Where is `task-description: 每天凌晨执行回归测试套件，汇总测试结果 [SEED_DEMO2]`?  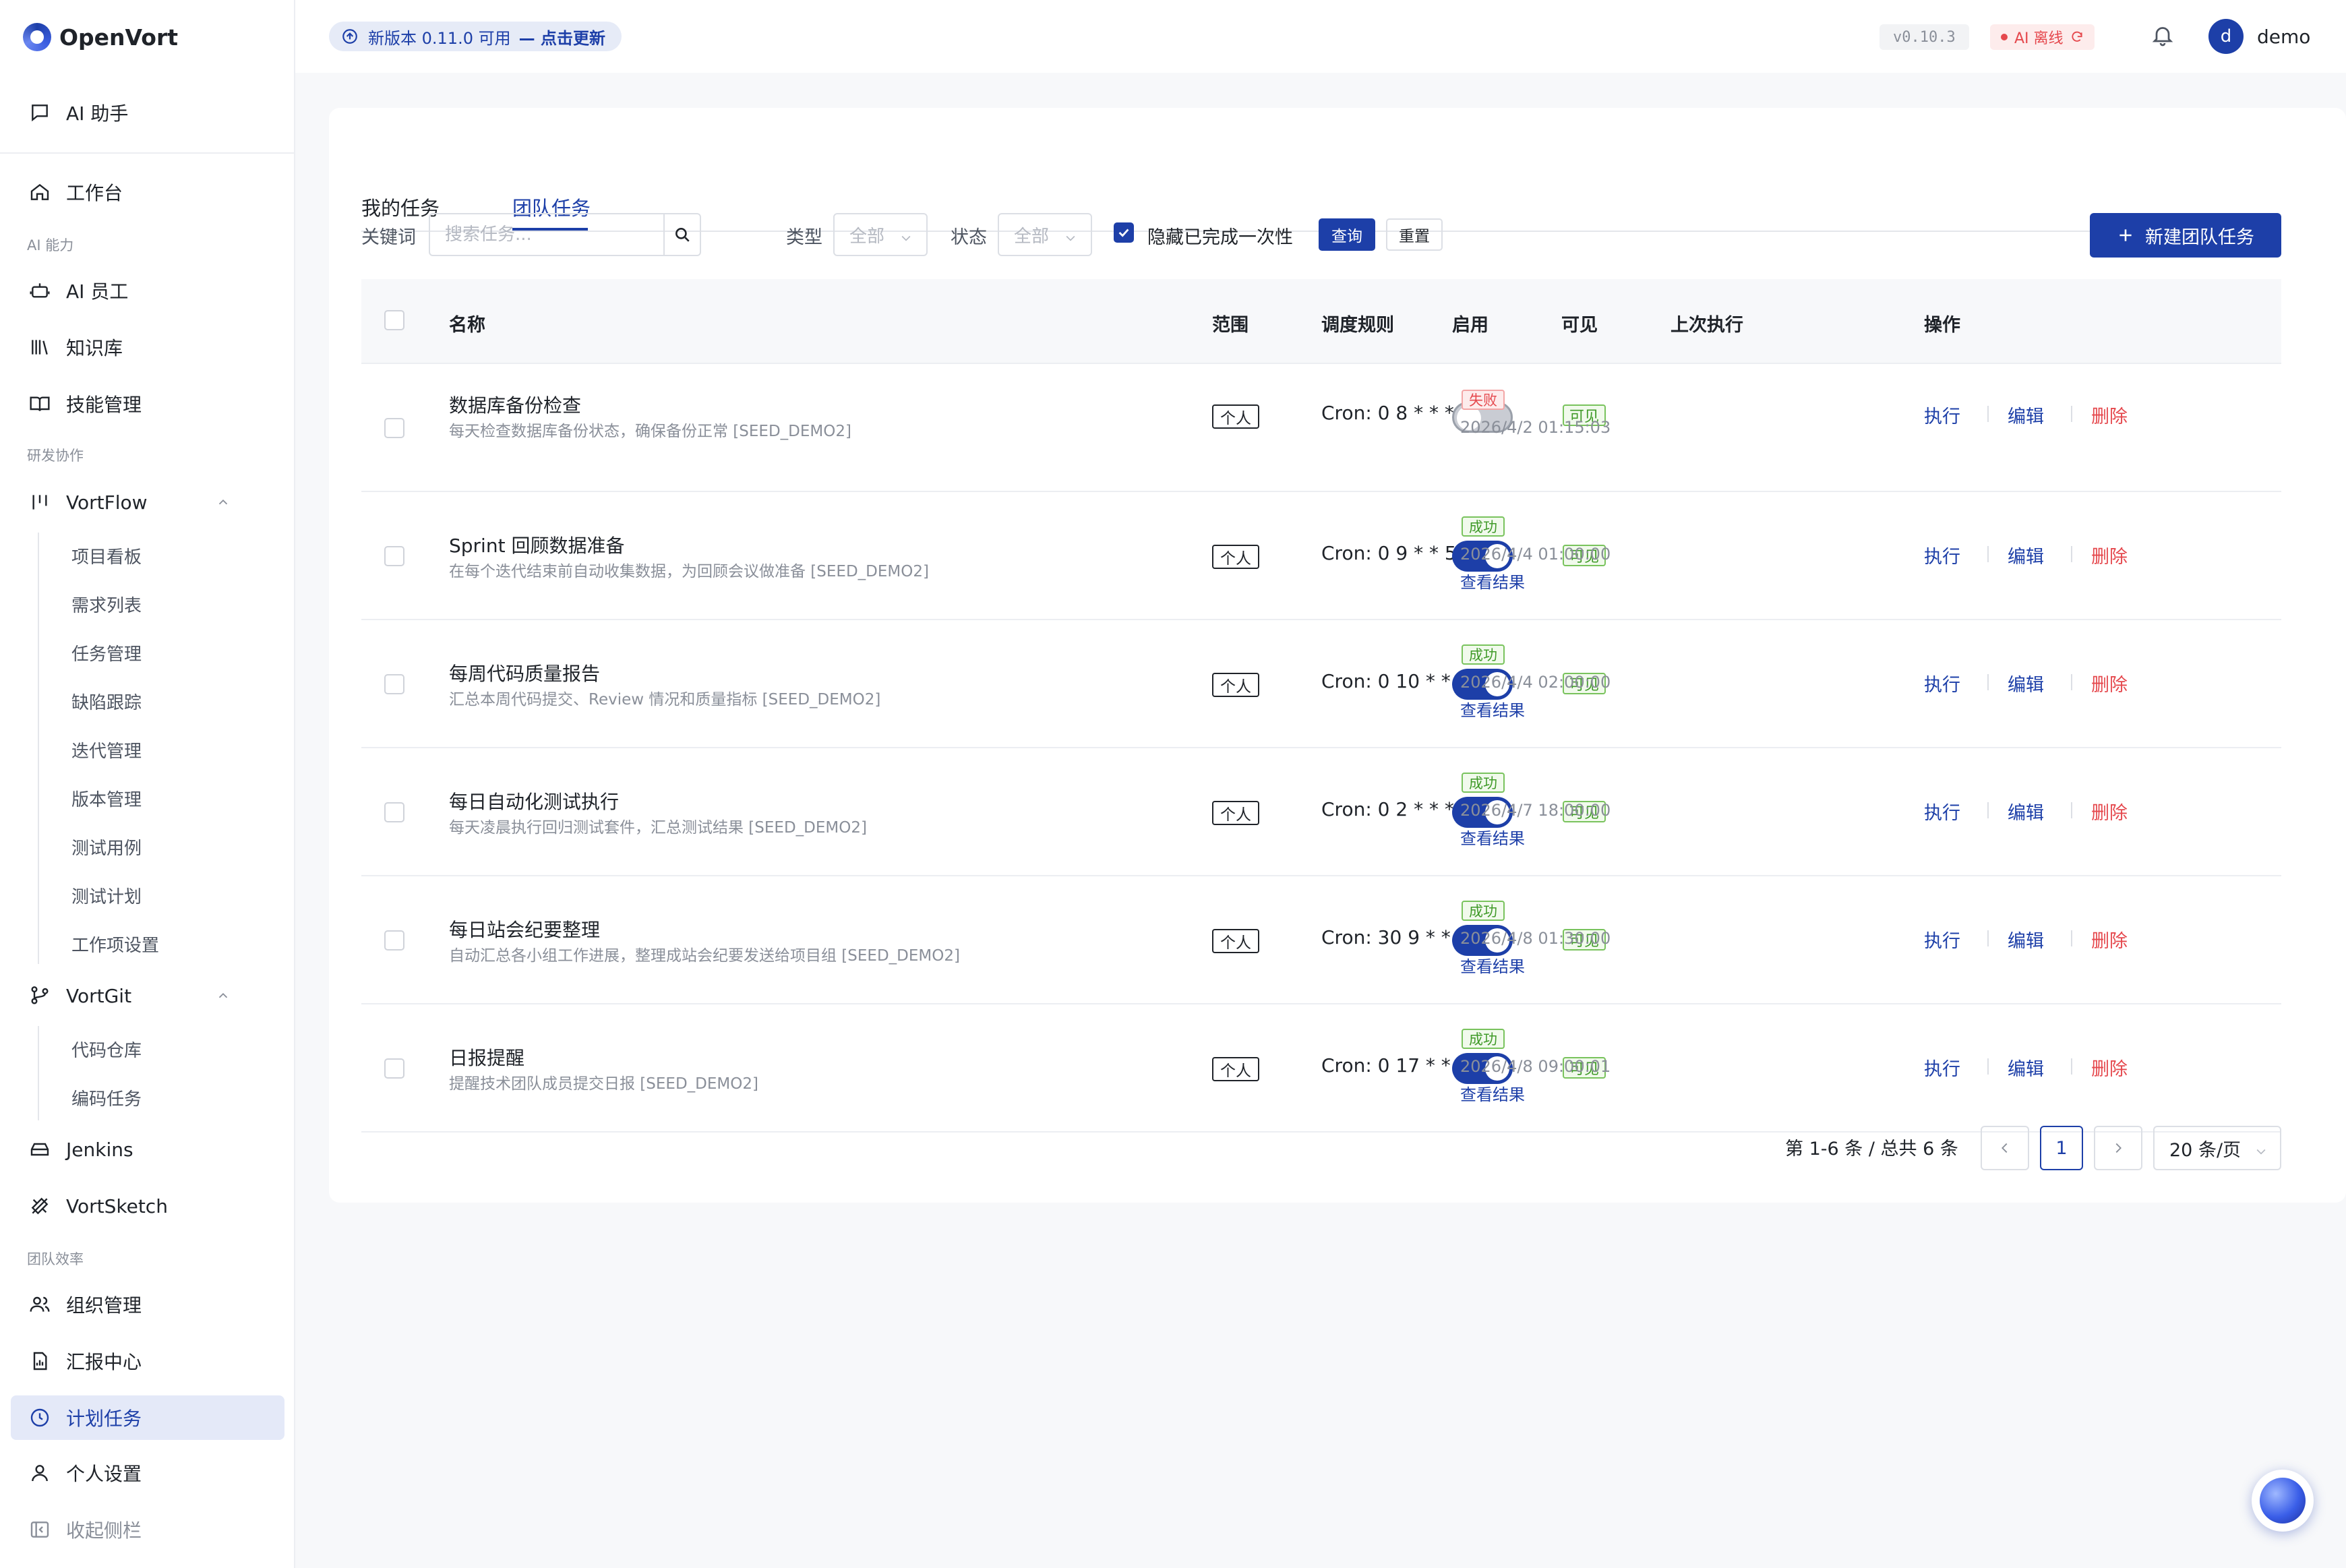 task-description: 每天凌晨执行回归测试套件，汇总测试结果 [SEED_DEMO2] is located at coordinates (658, 828).